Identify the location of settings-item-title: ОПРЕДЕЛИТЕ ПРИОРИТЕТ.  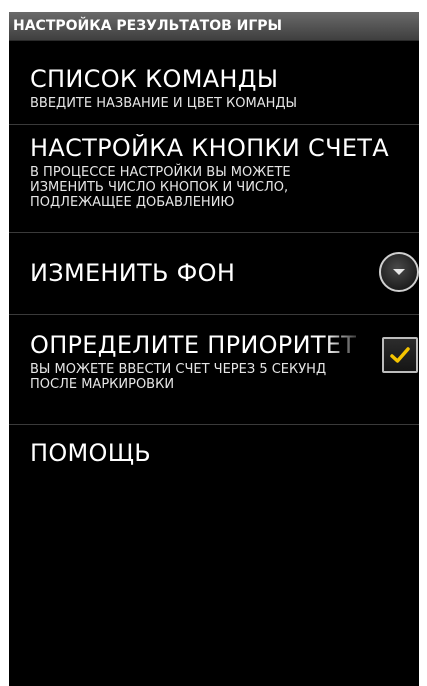
(193, 345).